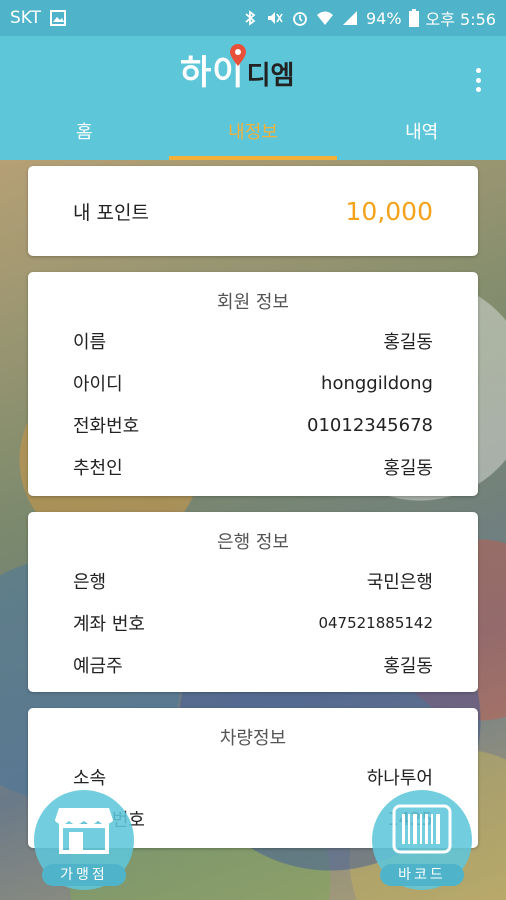  Describe the element at coordinates (253, 98) in the screenshot. I see `app-bar: 하이 디엠 홈 내정보 내역` at that location.